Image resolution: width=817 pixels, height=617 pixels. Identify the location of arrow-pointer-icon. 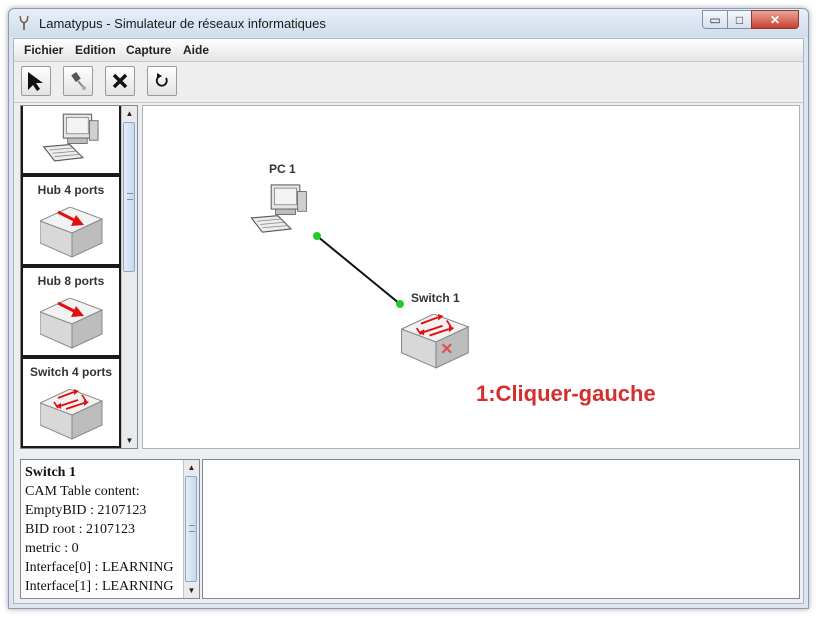
(35, 81).